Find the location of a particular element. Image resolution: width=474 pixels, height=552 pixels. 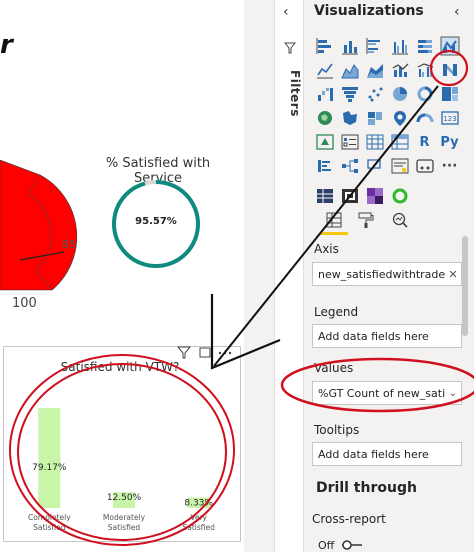

custom-visual-ring-icon is located at coordinates (399, 196).